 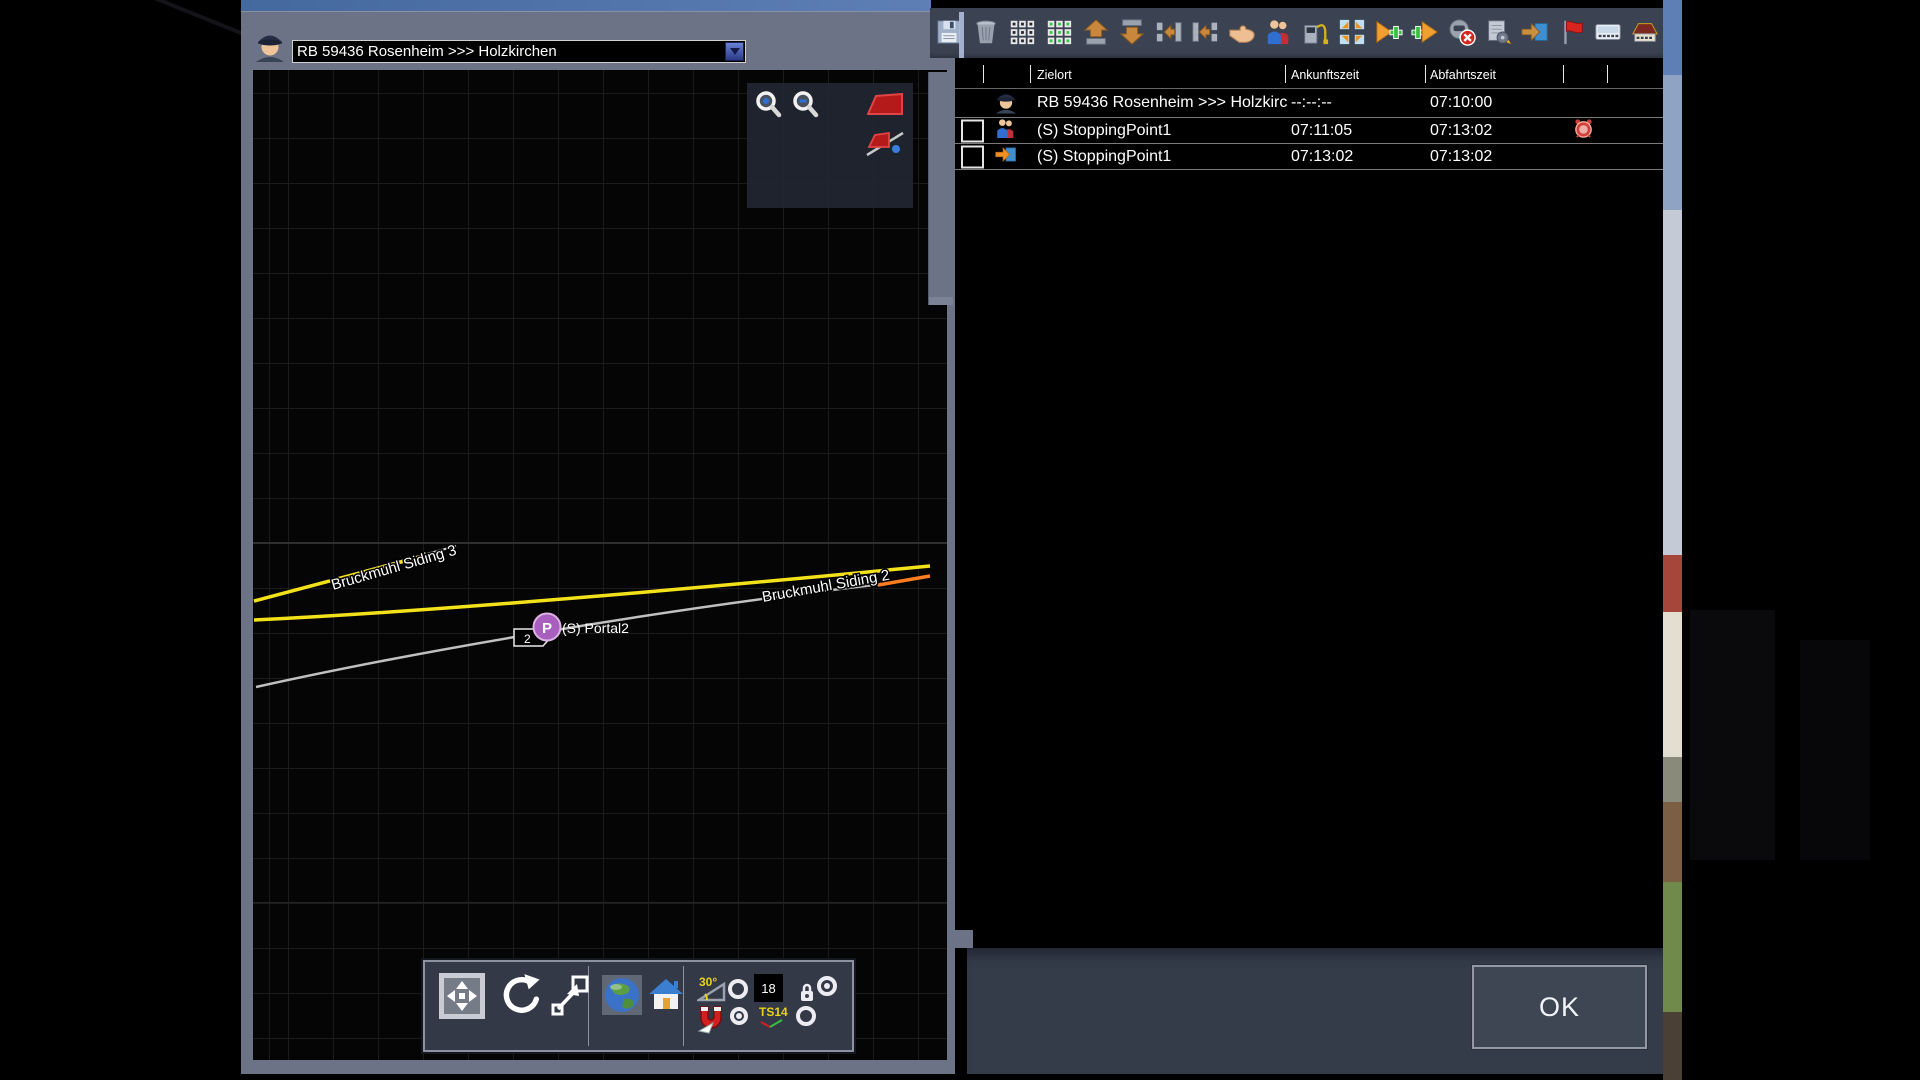 I want to click on move-up-icon, so click(x=1096, y=32).